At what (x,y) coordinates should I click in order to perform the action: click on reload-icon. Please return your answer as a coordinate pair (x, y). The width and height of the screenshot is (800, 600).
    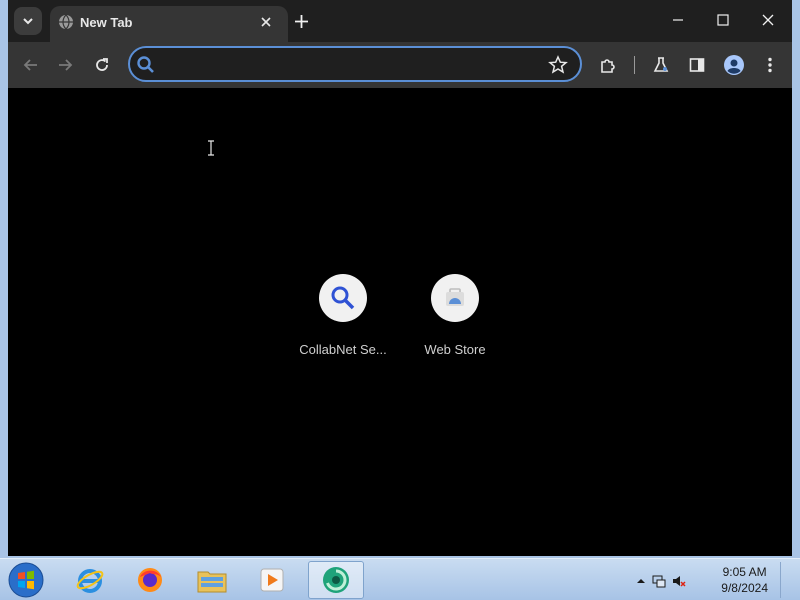
    Looking at the image, I should click on (102, 64).